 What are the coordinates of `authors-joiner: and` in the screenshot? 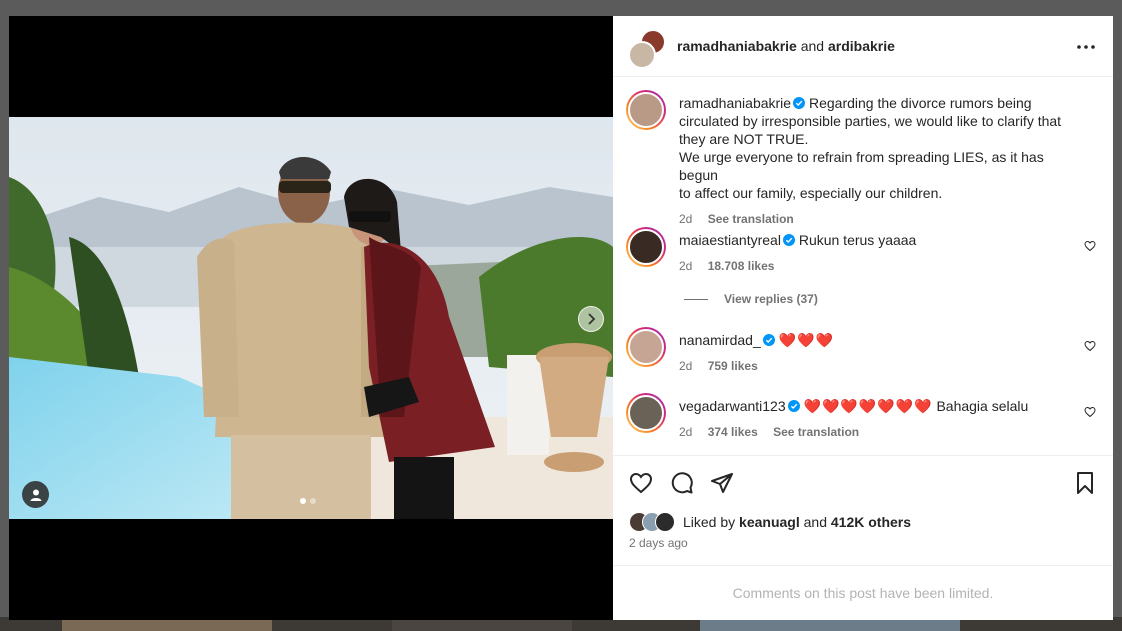 It's located at (812, 46).